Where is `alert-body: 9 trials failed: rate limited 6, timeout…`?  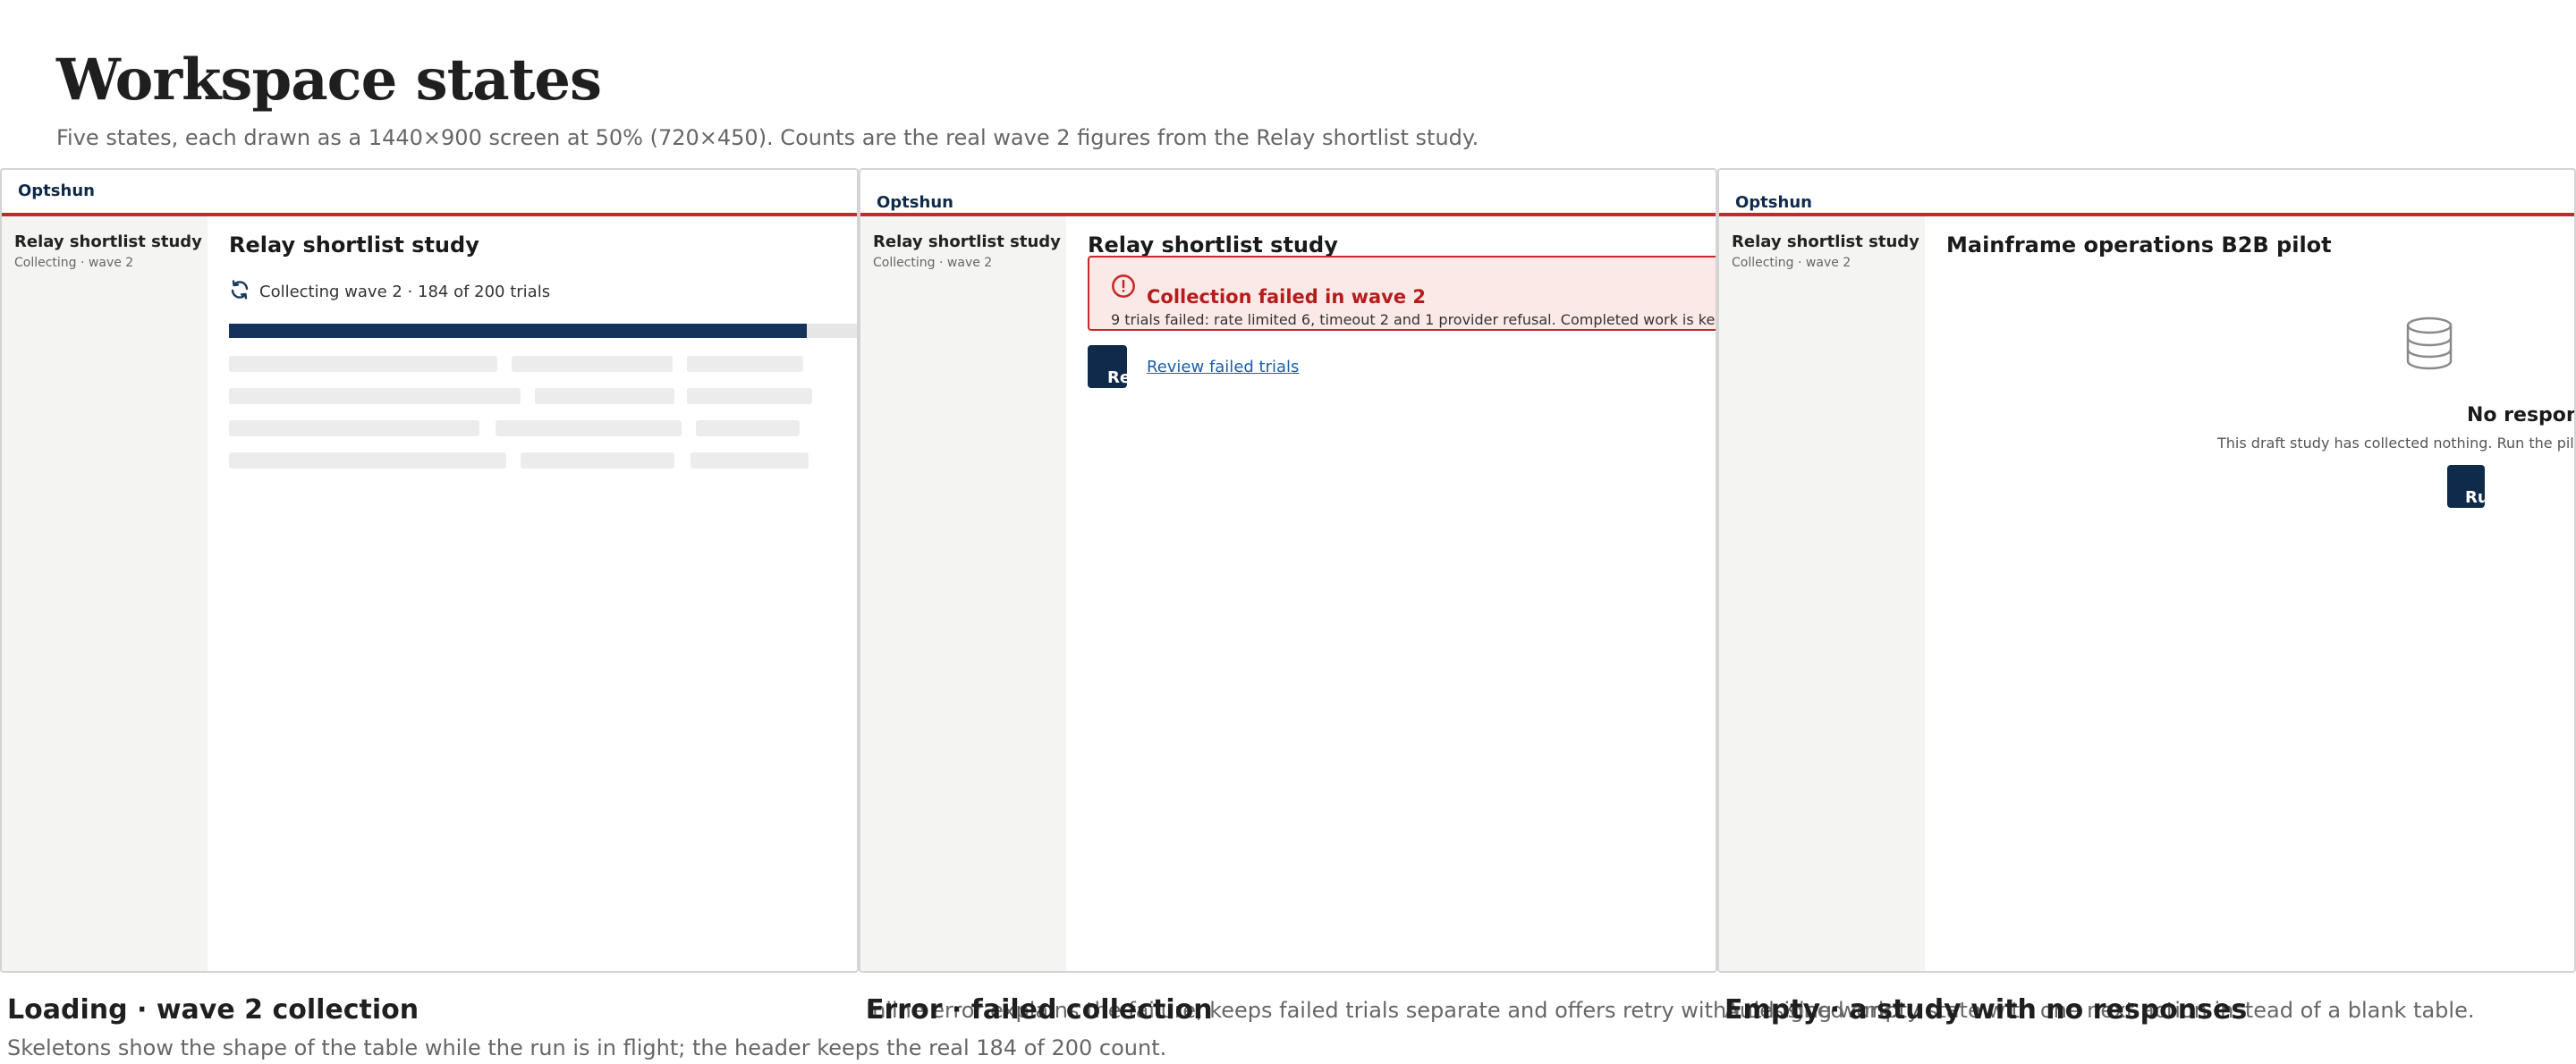
alert-body: 9 trials failed: rate limited 6, timeout… is located at coordinates (1414, 319).